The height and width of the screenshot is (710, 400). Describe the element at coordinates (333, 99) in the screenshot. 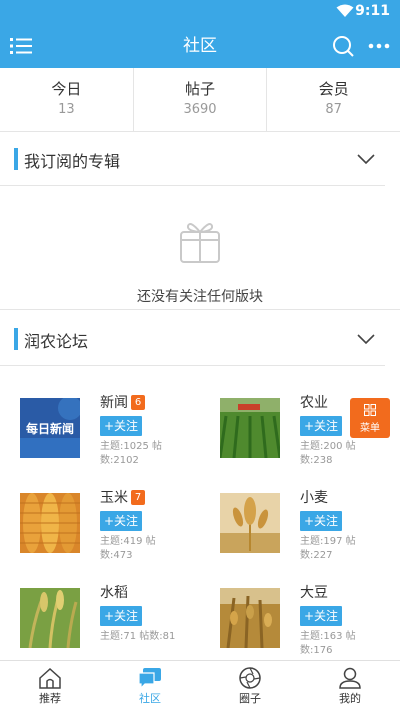

I see `stat-members: 会员 87` at that location.